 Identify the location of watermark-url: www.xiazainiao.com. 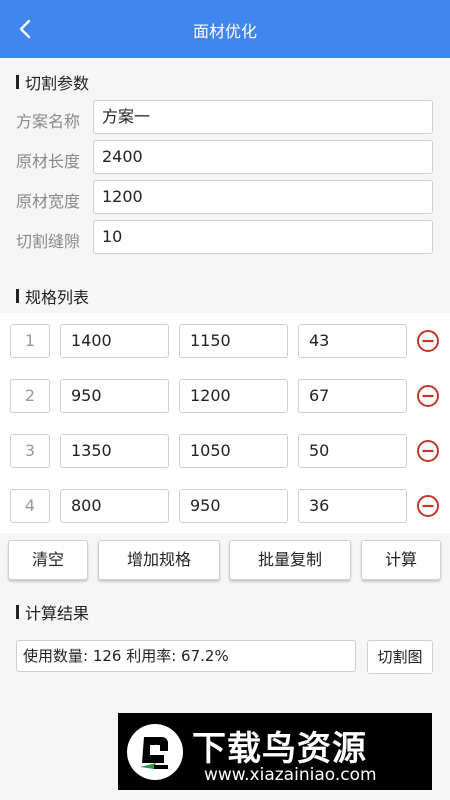
(290, 775).